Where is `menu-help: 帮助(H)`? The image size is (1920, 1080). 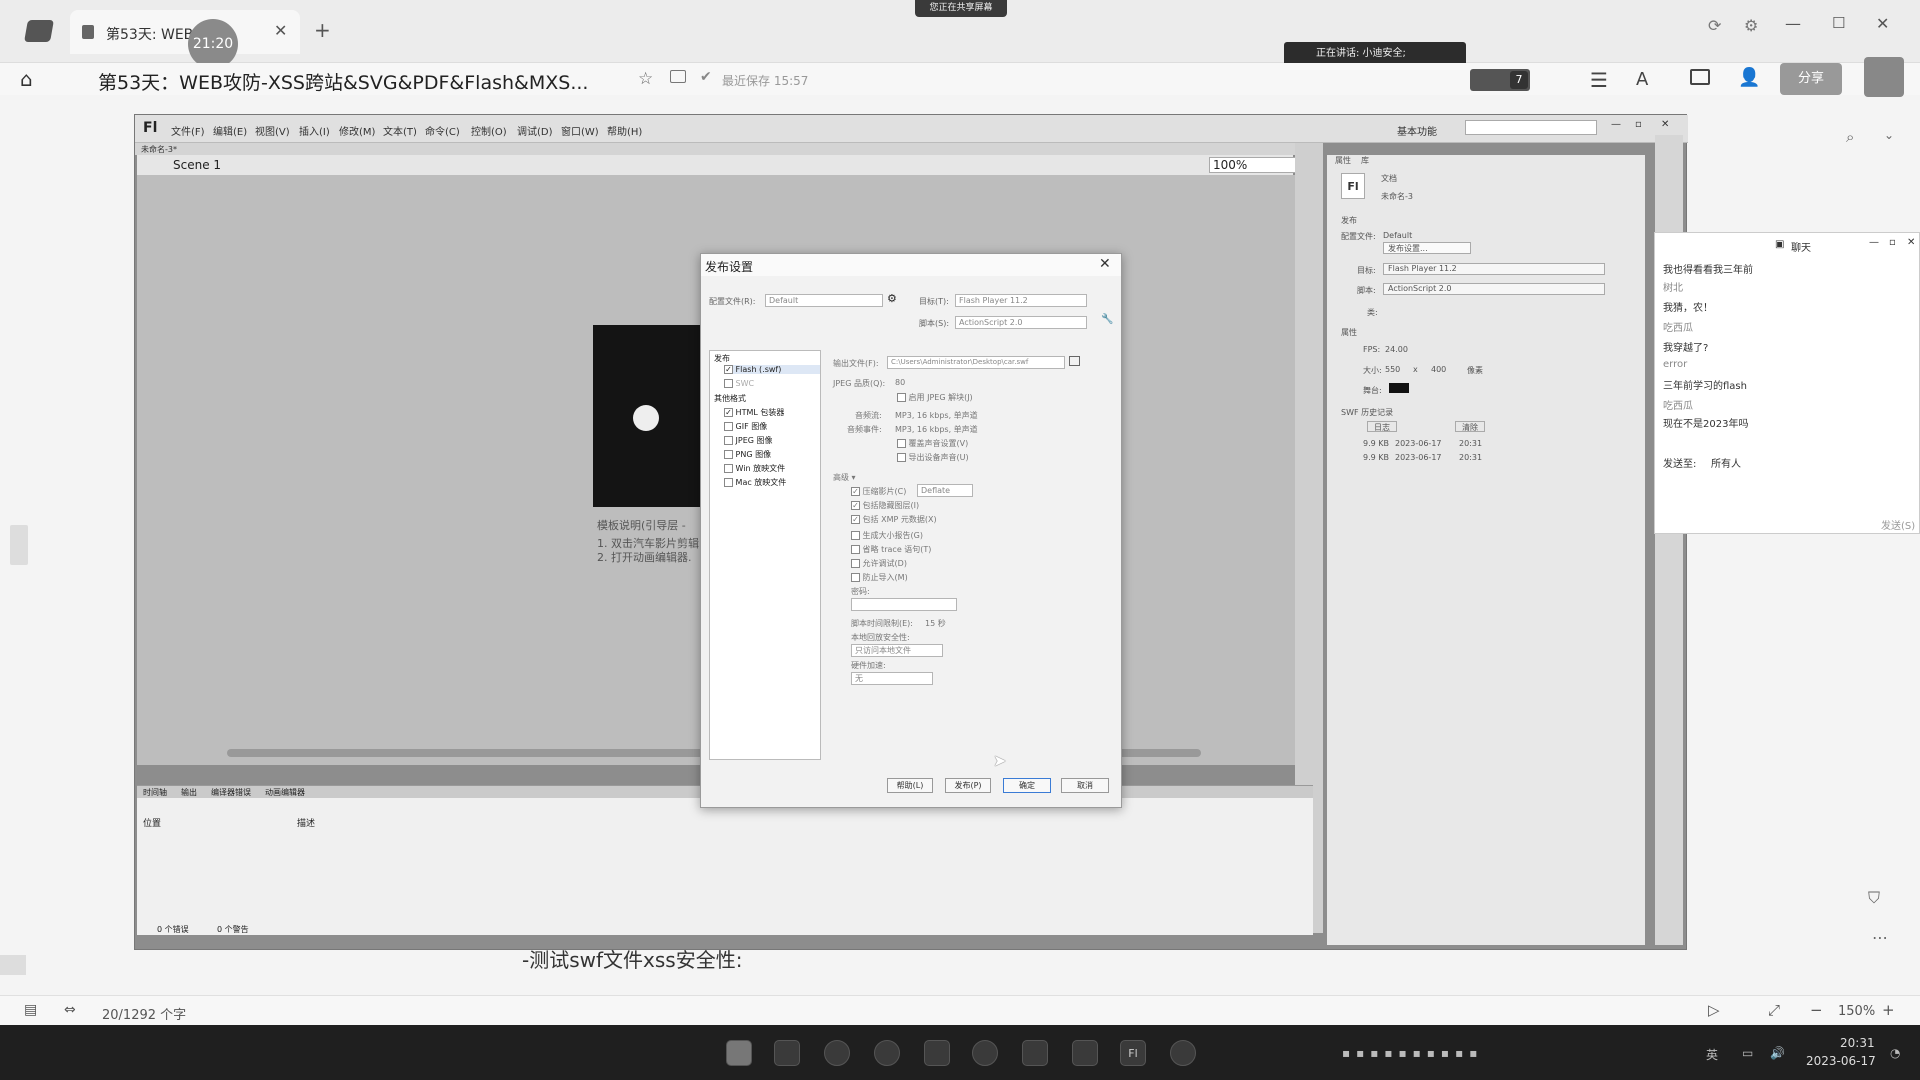 menu-help: 帮助(H) is located at coordinates (624, 130).